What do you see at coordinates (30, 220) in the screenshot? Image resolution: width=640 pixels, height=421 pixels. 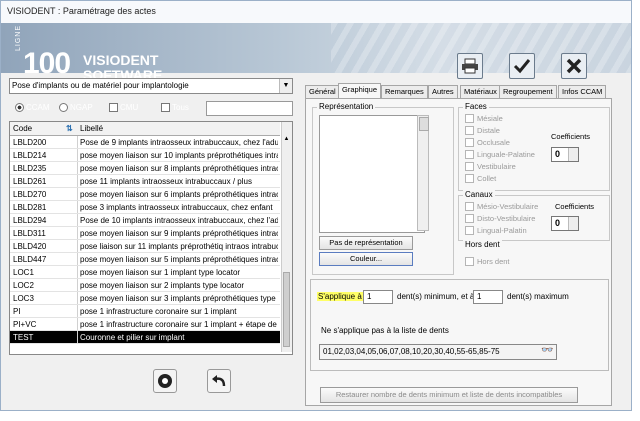 I see `row-code: LBLD294` at bounding box center [30, 220].